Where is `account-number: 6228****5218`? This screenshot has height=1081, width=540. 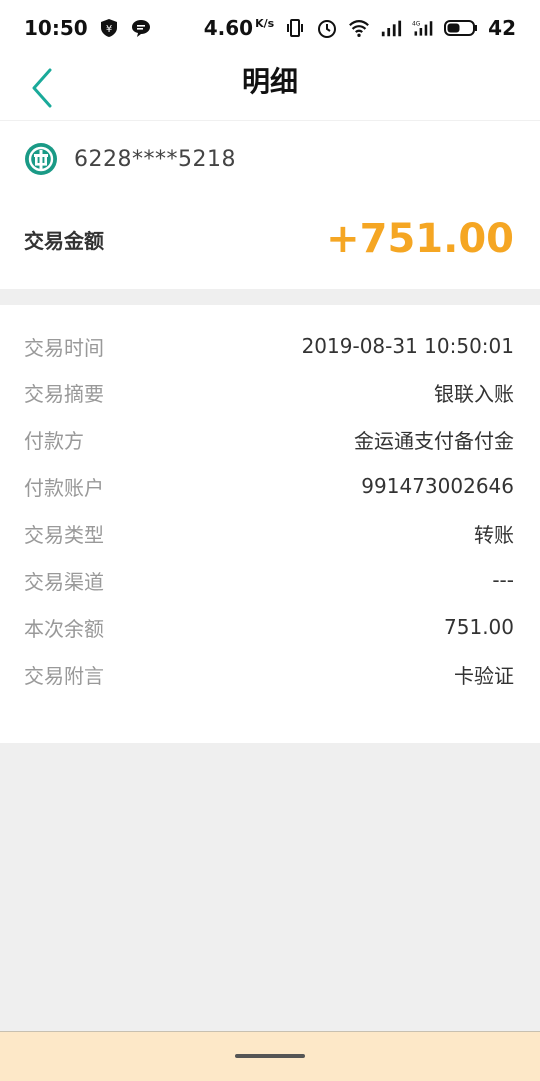
account-number: 6228****5218 is located at coordinates (155, 159).